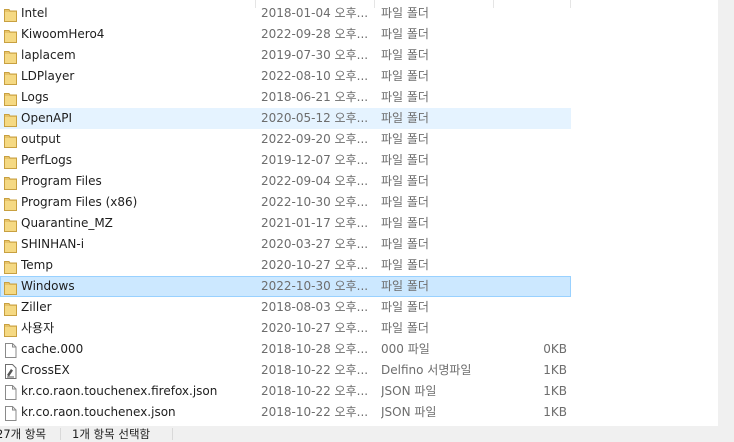  I want to click on file-name: Intel, so click(34, 13).